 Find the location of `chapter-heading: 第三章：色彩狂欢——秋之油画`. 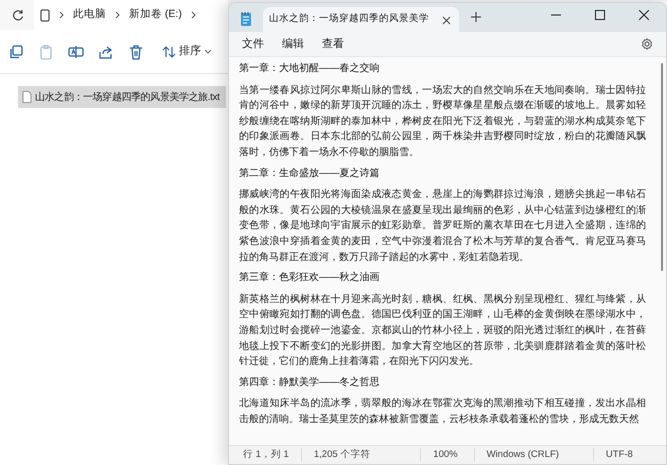

chapter-heading: 第三章：色彩狂欢——秋之油画 is located at coordinates (309, 278).